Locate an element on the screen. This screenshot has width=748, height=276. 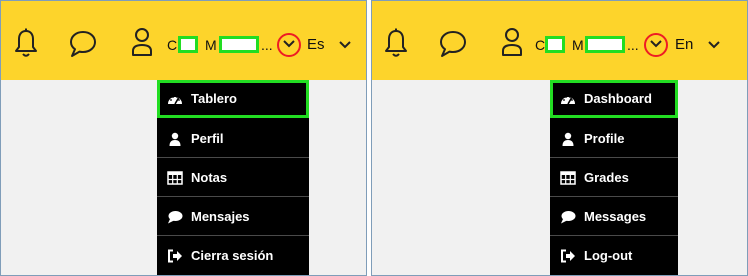
menu-item-tablero: Tablero is located at coordinates (233, 99).